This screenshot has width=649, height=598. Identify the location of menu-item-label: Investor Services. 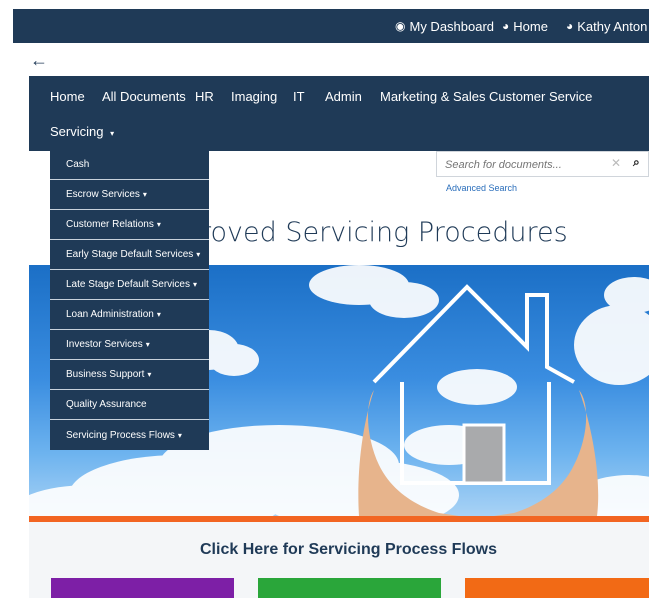
(104, 344).